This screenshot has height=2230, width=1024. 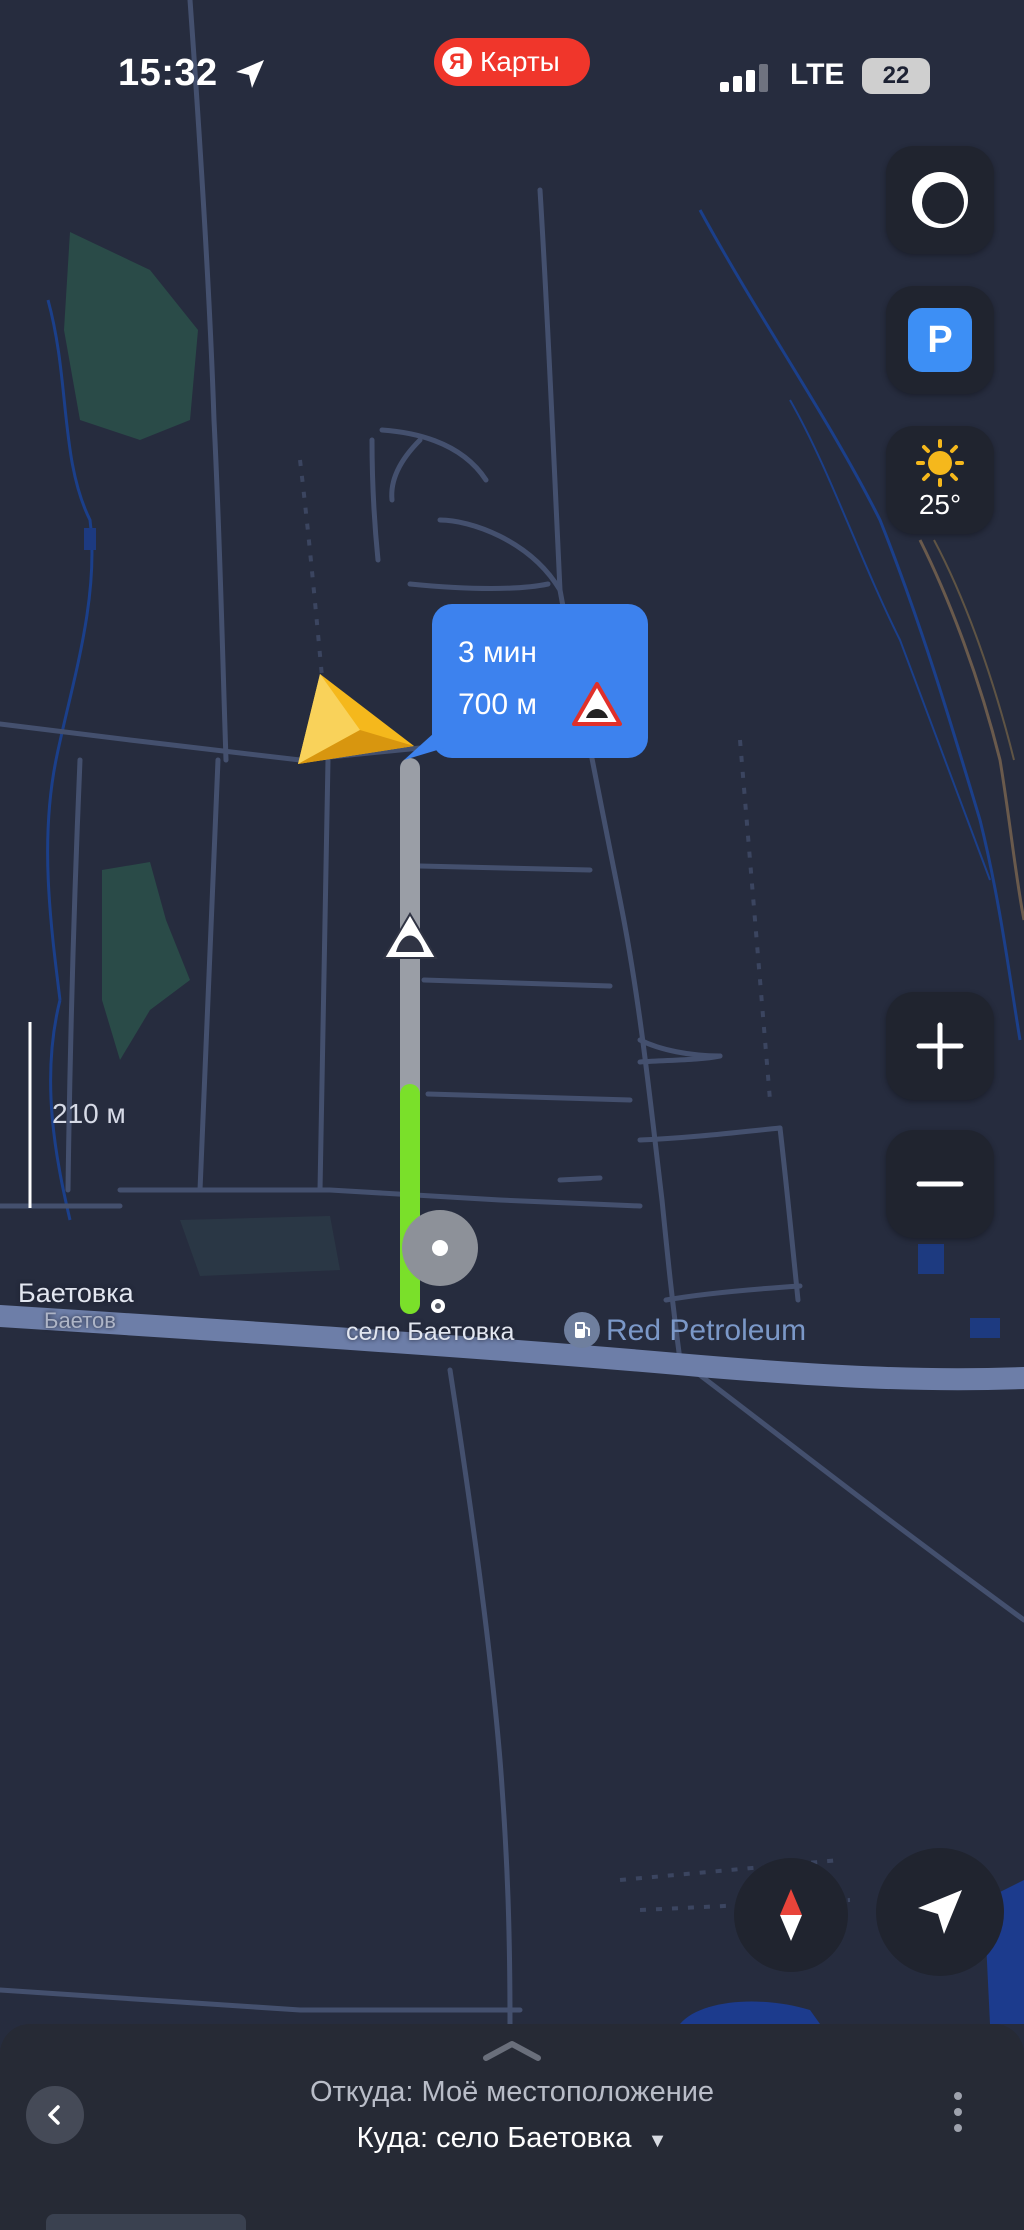 I want to click on navigation-arrow-icon, so click(x=940, y=1912).